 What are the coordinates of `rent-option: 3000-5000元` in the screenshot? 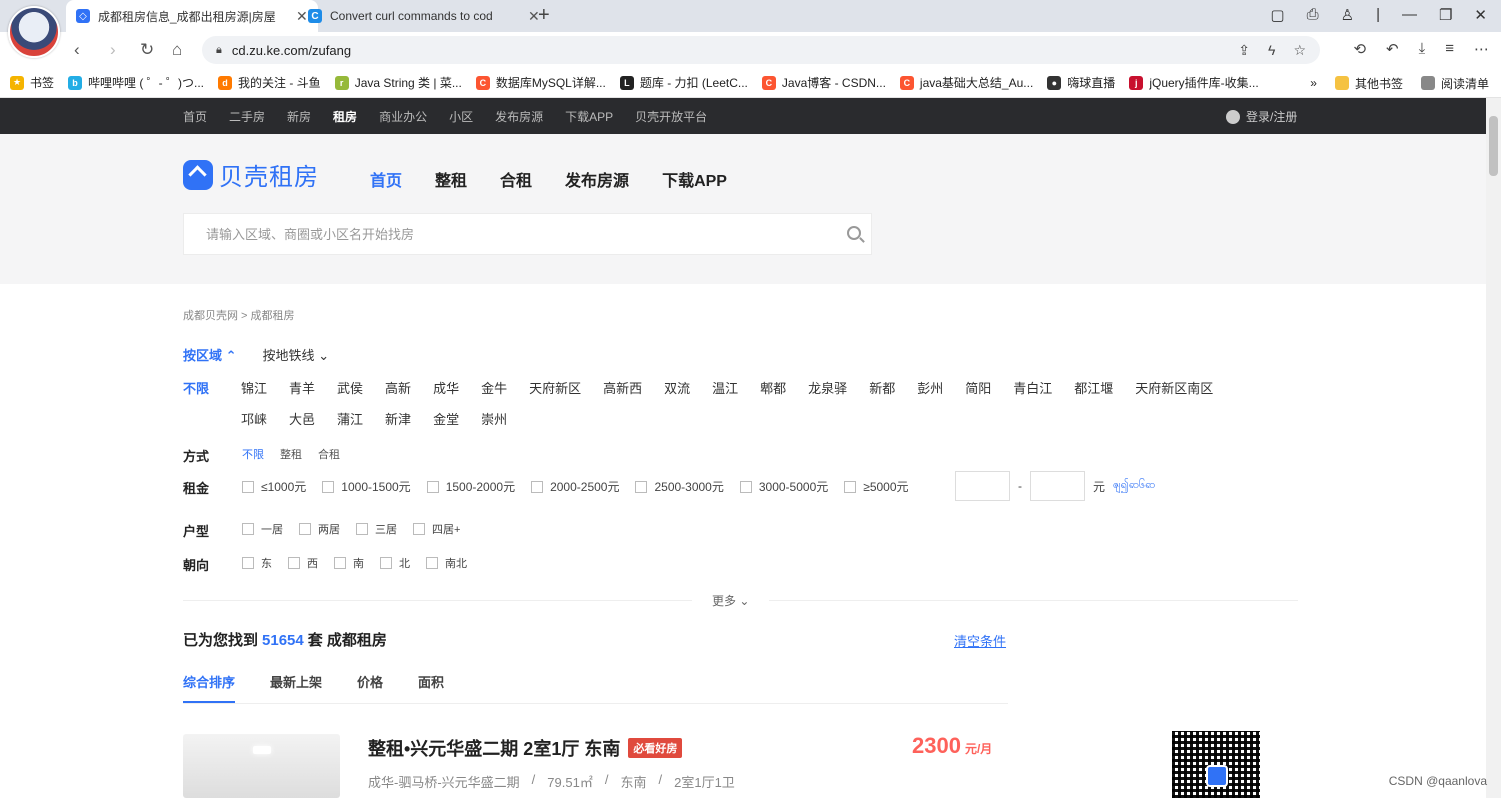 It's located at (783, 486).